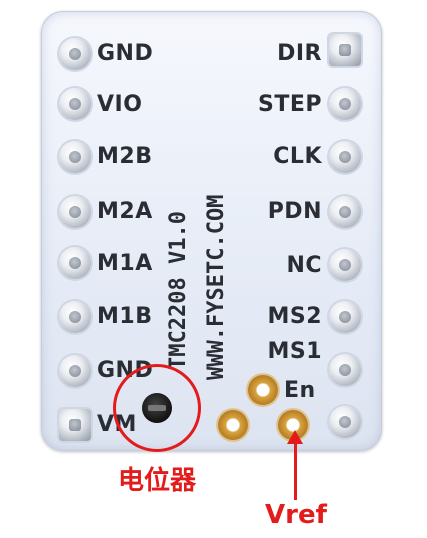  Describe the element at coordinates (125, 316) in the screenshot. I see `pin-label-left: M1B` at that location.